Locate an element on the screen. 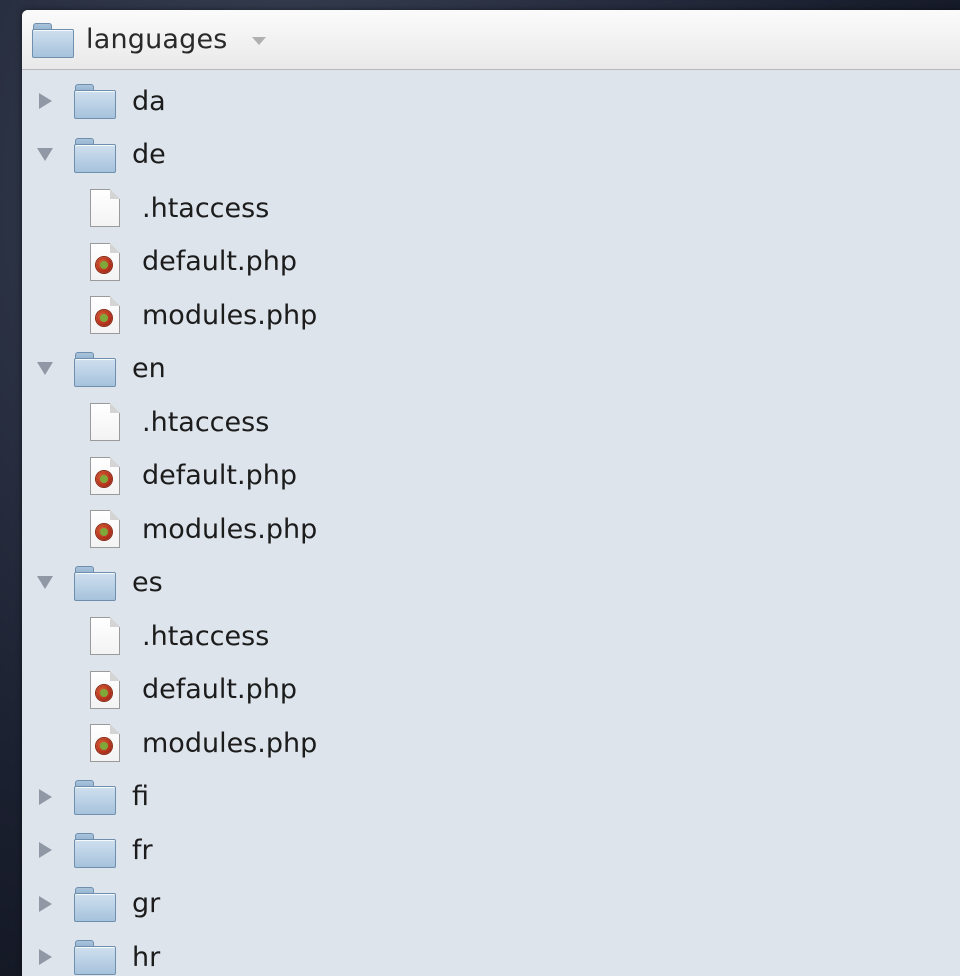  folder-label: es is located at coordinates (147, 582).